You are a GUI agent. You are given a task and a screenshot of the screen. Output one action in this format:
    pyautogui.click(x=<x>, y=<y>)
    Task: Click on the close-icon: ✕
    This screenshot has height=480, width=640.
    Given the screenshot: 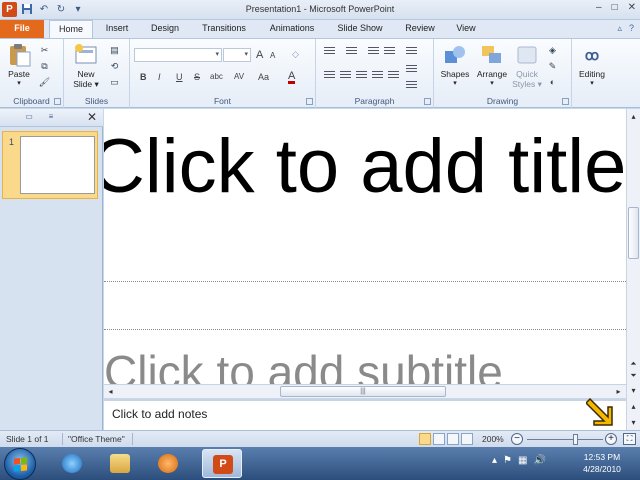 What is the action you would take?
    pyautogui.click(x=92, y=117)
    